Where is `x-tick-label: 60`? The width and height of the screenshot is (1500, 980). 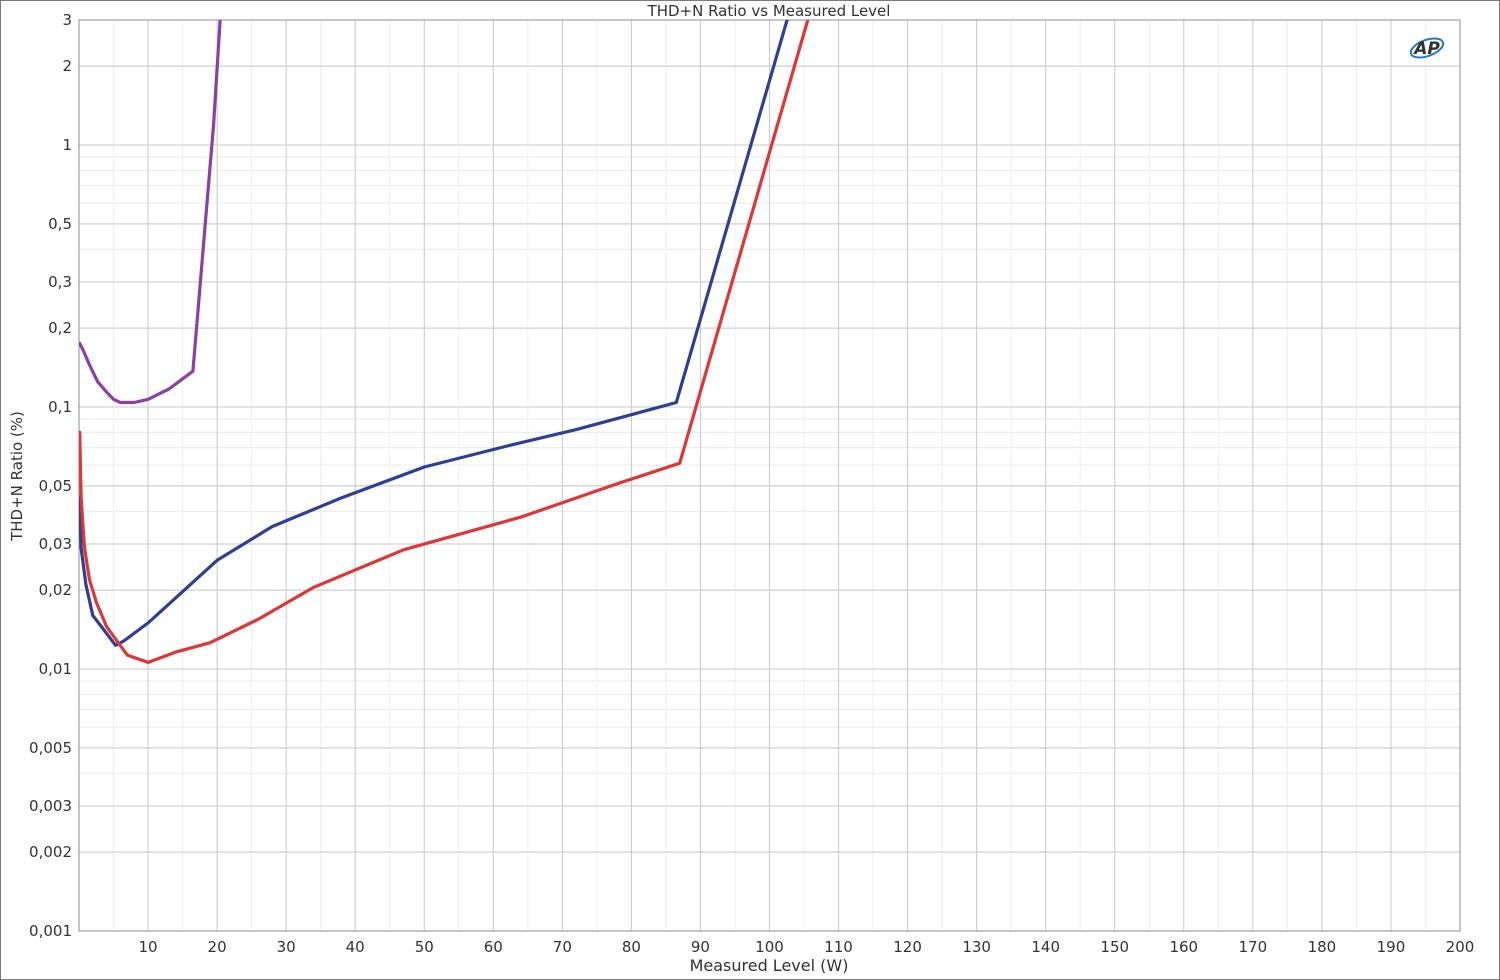
x-tick-label: 60 is located at coordinates (493, 947).